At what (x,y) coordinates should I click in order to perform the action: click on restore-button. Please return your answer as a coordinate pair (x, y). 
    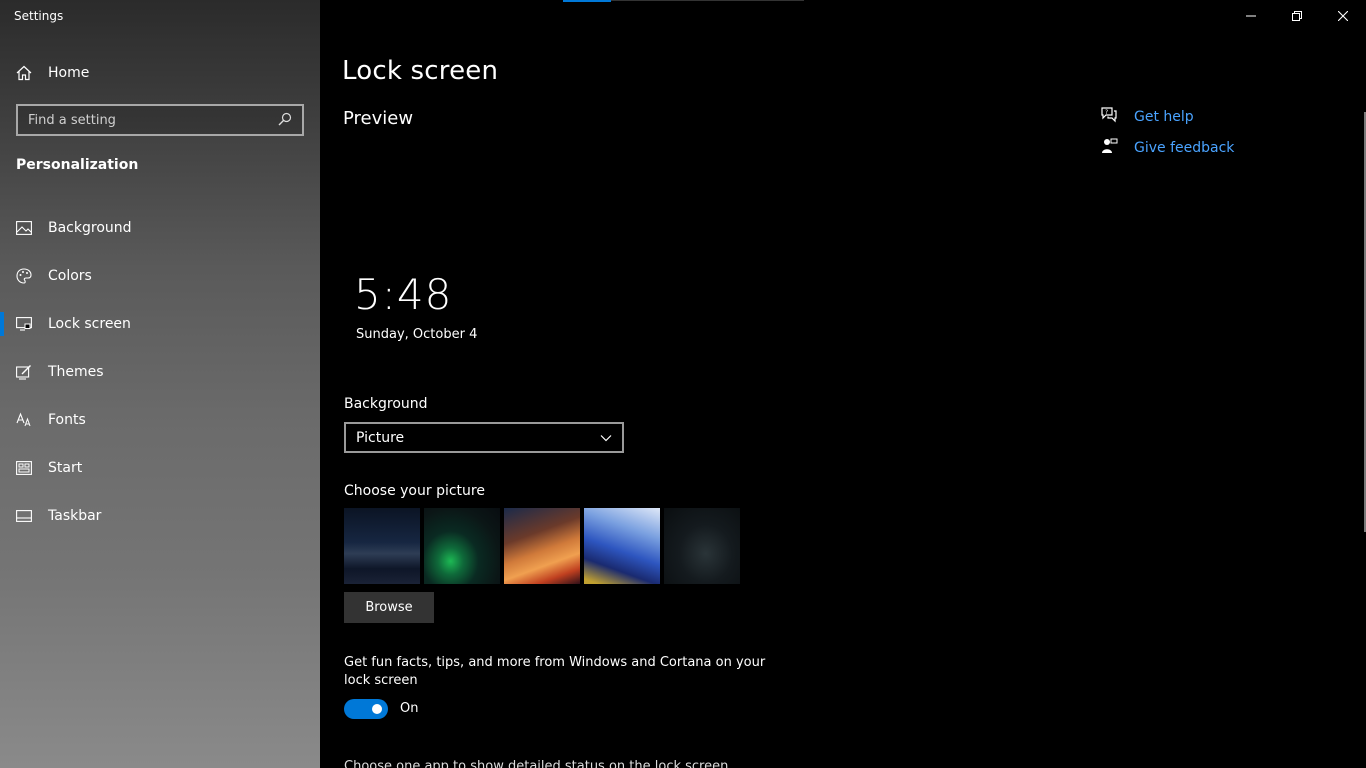
    Looking at the image, I should click on (1297, 16).